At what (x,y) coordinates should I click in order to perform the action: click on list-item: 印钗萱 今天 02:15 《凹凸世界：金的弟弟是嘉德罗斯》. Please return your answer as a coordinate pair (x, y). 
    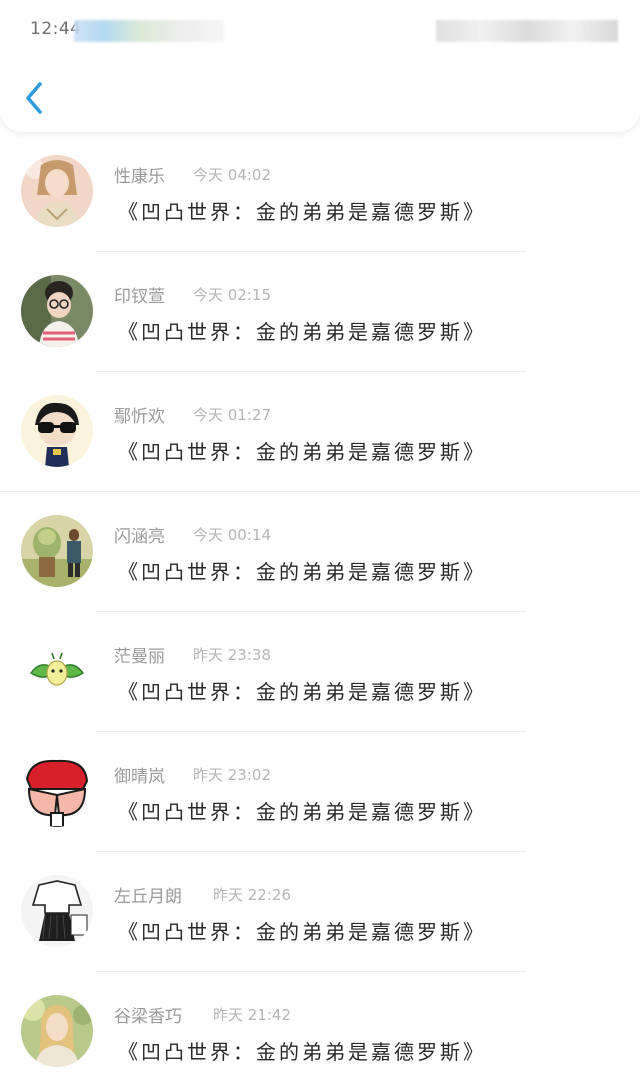
    Looking at the image, I should click on (320, 312).